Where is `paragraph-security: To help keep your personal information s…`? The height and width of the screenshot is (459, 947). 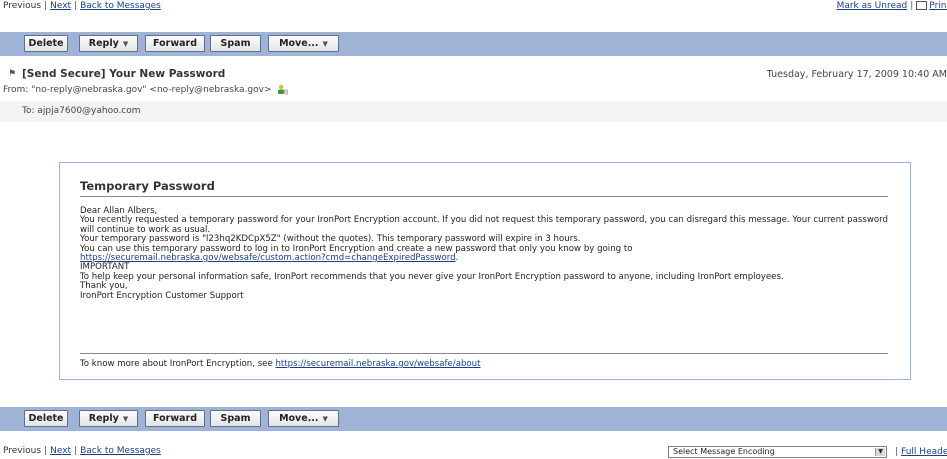 paragraph-security: To help keep your personal information s… is located at coordinates (432, 276).